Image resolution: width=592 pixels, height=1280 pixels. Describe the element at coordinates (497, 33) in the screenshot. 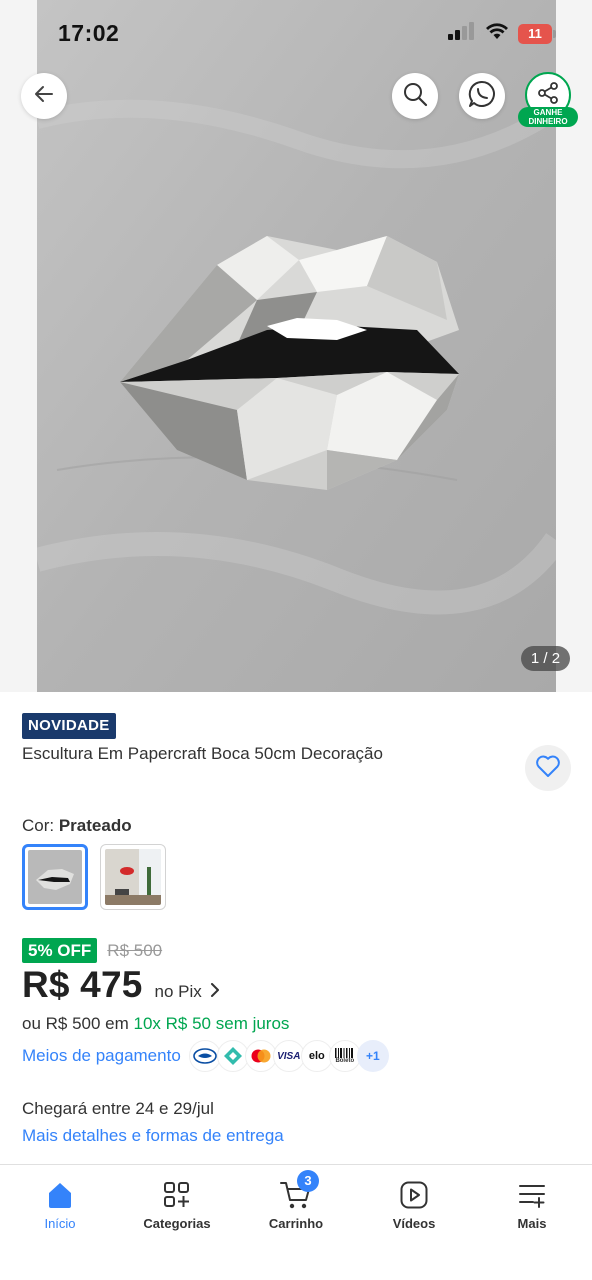

I see `wifi-icon` at that location.